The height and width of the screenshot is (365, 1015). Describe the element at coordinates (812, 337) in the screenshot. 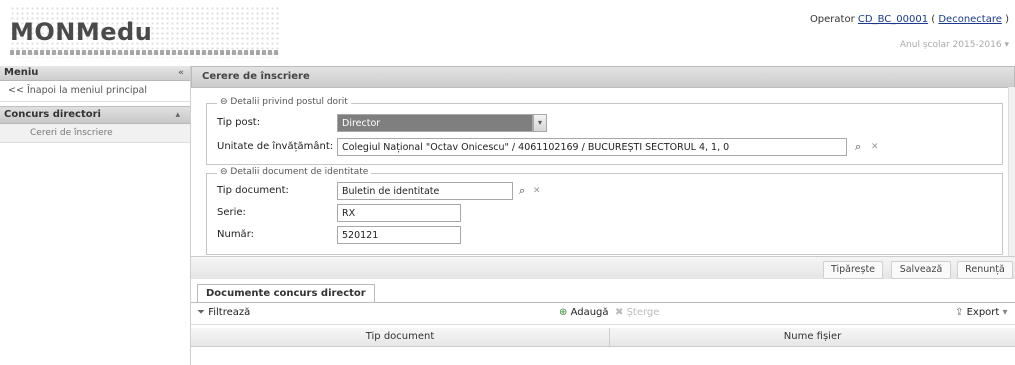

I see `column-header-nume-fisier: Nume fișier` at that location.